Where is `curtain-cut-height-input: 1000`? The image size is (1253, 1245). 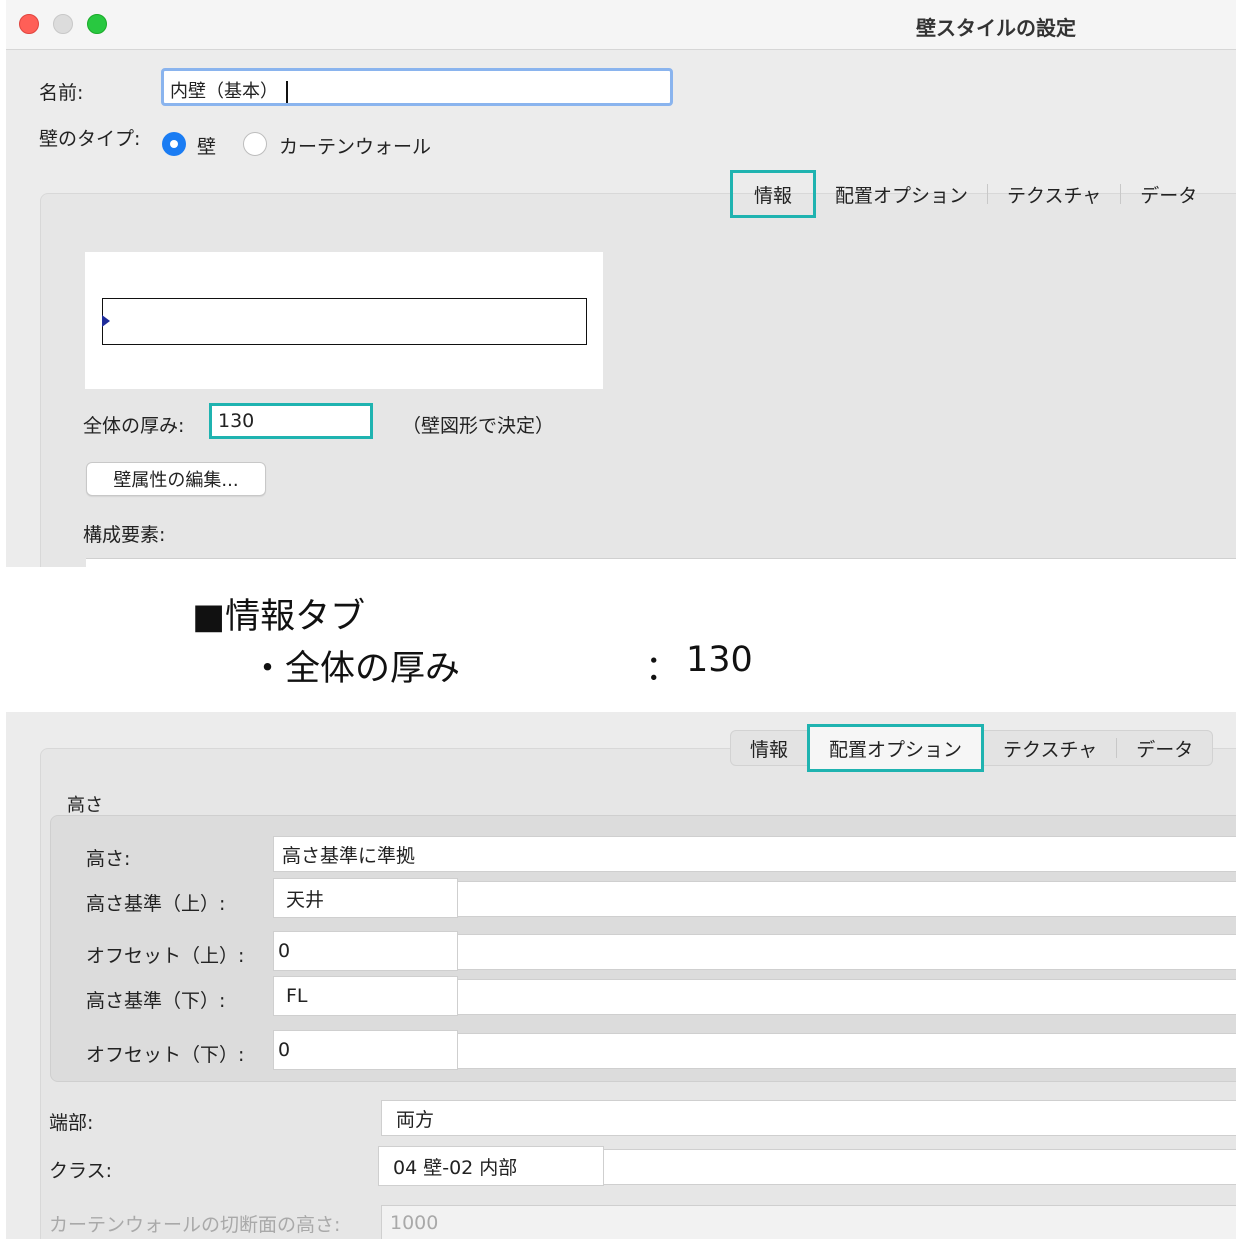 curtain-cut-height-input: 1000 is located at coordinates (808, 1222).